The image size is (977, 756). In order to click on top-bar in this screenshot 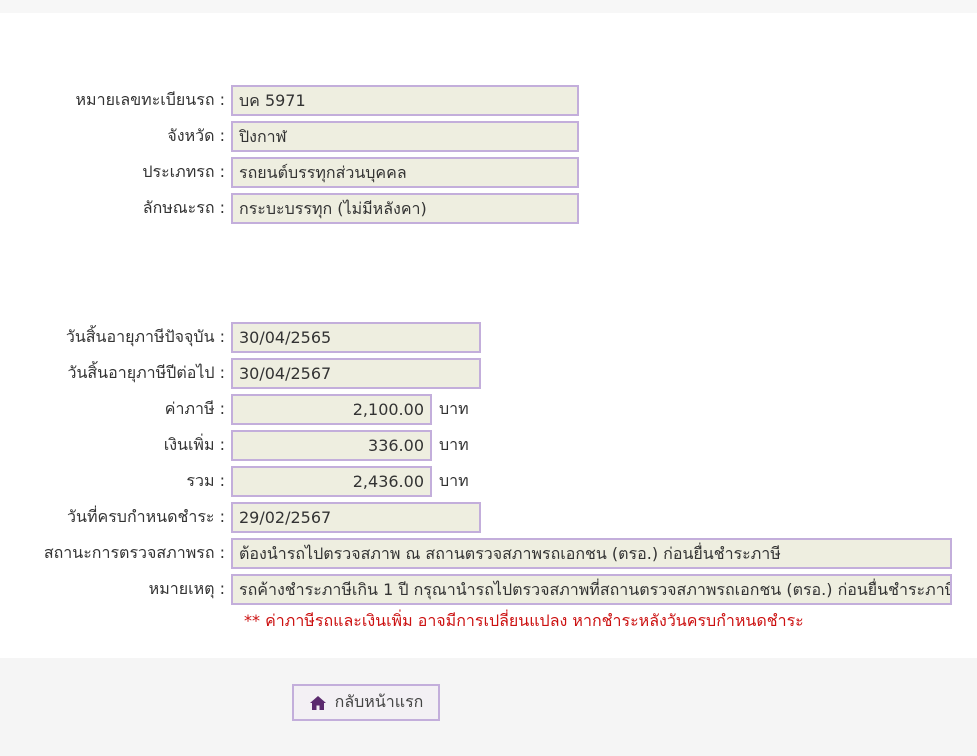, I will do `click(488, 6)`.